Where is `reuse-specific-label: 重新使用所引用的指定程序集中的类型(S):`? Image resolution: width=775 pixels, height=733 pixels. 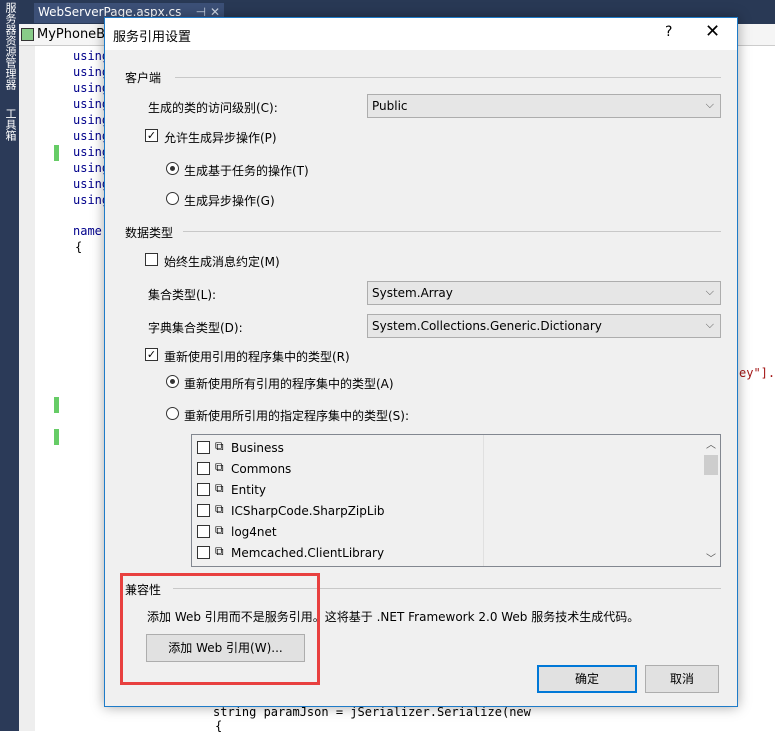
reuse-specific-label: 重新使用所引用的指定程序集中的类型(S): is located at coordinates (297, 416).